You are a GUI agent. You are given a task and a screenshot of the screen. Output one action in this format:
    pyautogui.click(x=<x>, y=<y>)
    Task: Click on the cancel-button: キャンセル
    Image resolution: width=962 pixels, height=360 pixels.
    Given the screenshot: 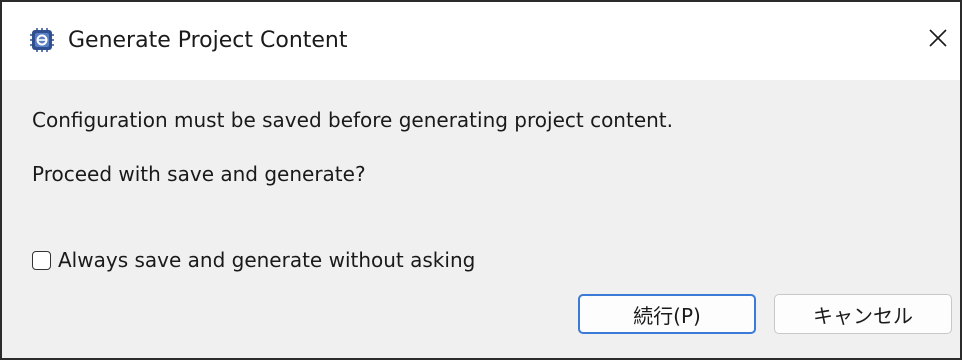 What is the action you would take?
    pyautogui.click(x=863, y=314)
    